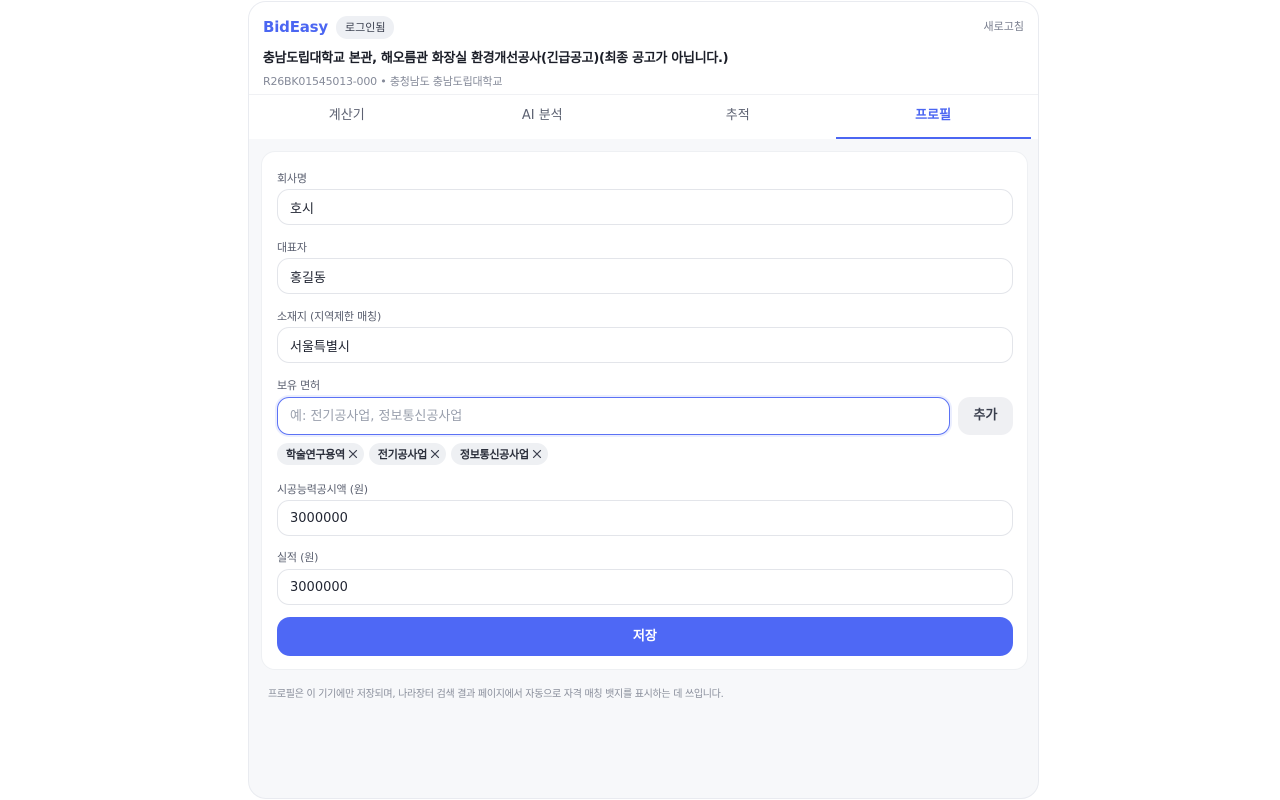 The width and height of the screenshot is (1280, 800). What do you see at coordinates (365, 27) in the screenshot?
I see `login-status-badge: 로그인됨` at bounding box center [365, 27].